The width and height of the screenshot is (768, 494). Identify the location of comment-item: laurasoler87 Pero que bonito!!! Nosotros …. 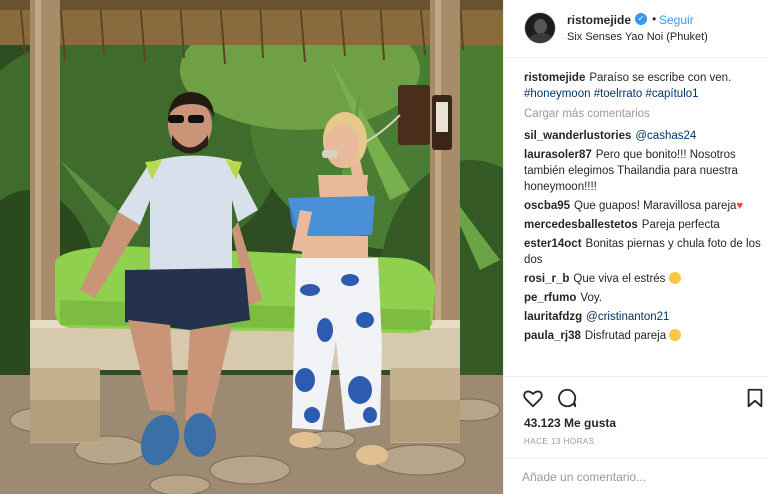
(644, 171).